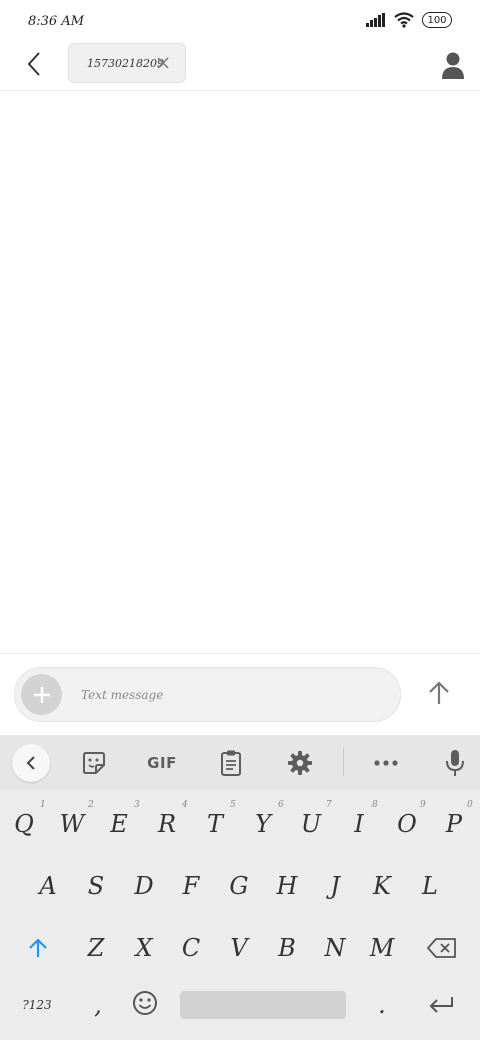 This screenshot has height=1040, width=480. I want to click on key-label: D, so click(144, 886).